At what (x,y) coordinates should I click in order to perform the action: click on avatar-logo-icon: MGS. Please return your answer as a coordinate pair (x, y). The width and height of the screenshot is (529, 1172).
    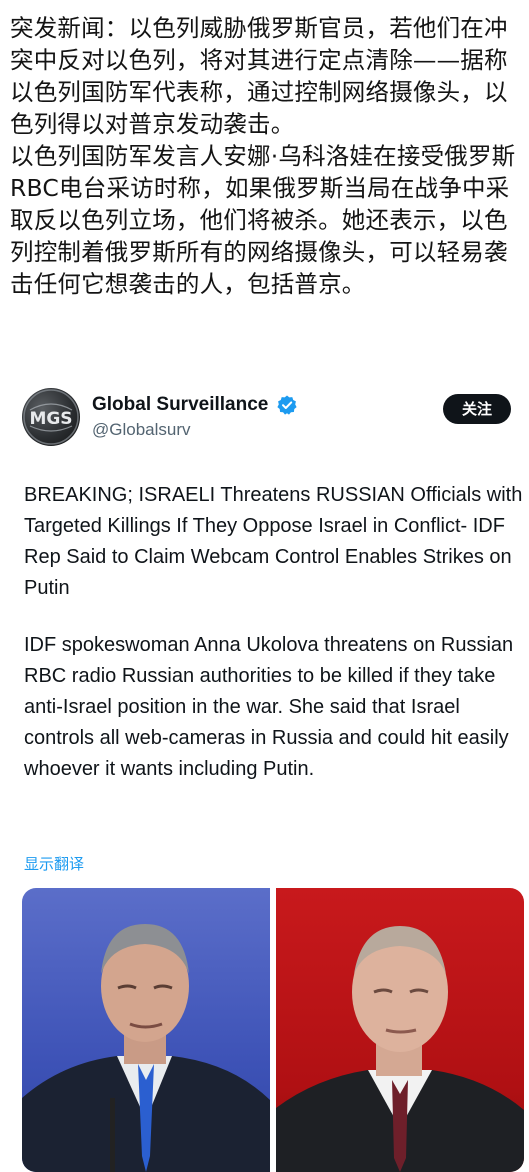
    Looking at the image, I should click on (51, 417).